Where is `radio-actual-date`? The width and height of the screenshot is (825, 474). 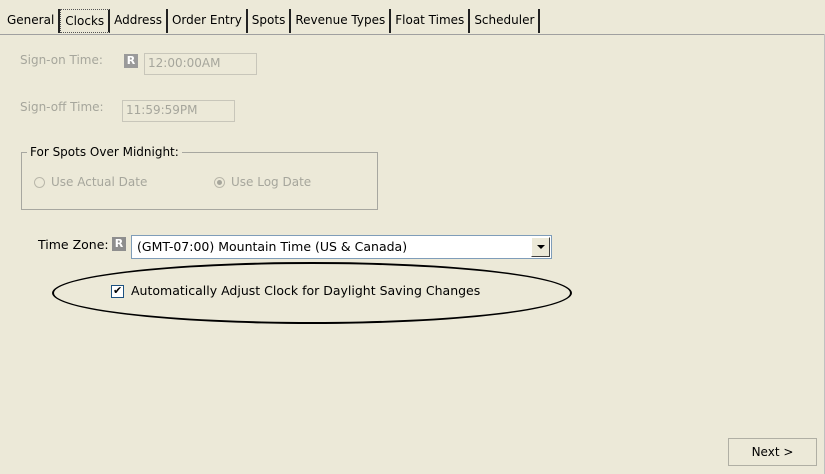 radio-actual-date is located at coordinates (39, 182).